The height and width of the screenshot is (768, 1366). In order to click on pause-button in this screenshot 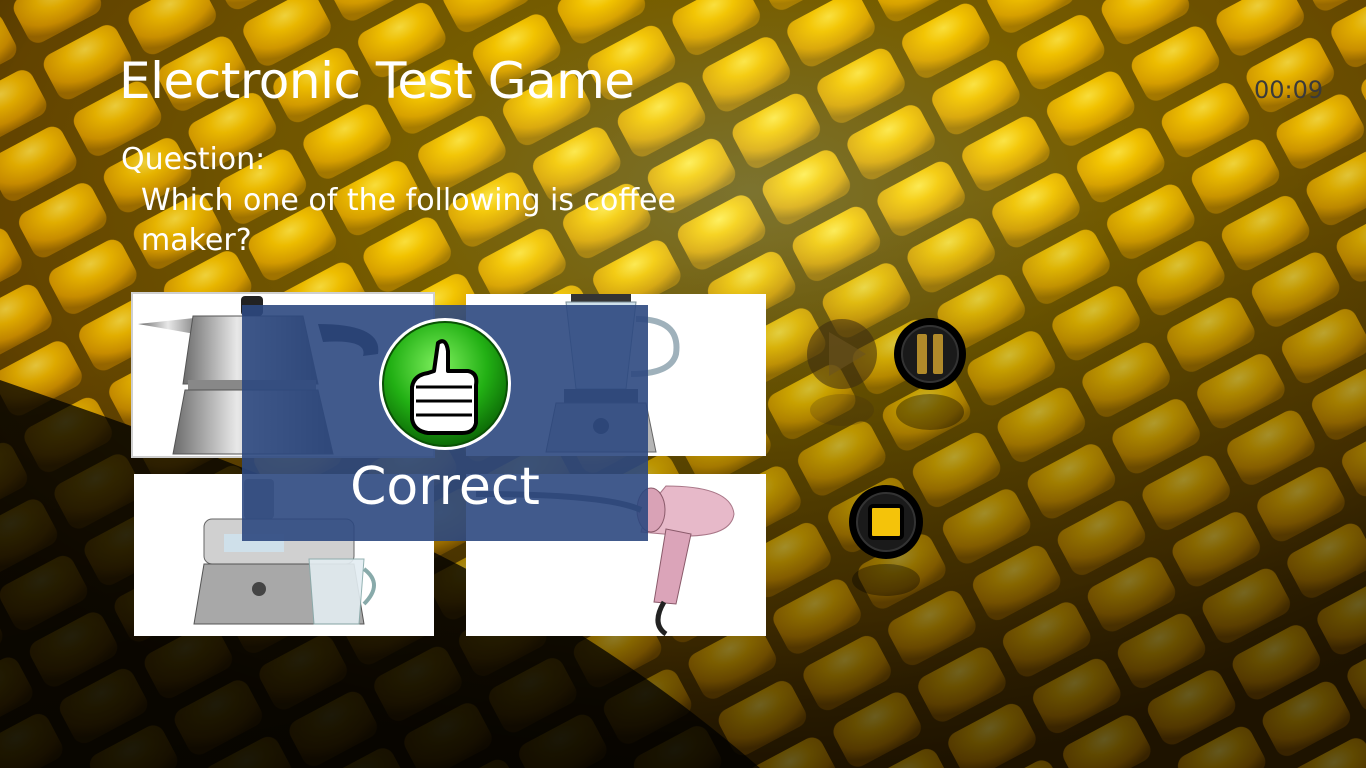, I will do `click(931, 378)`.